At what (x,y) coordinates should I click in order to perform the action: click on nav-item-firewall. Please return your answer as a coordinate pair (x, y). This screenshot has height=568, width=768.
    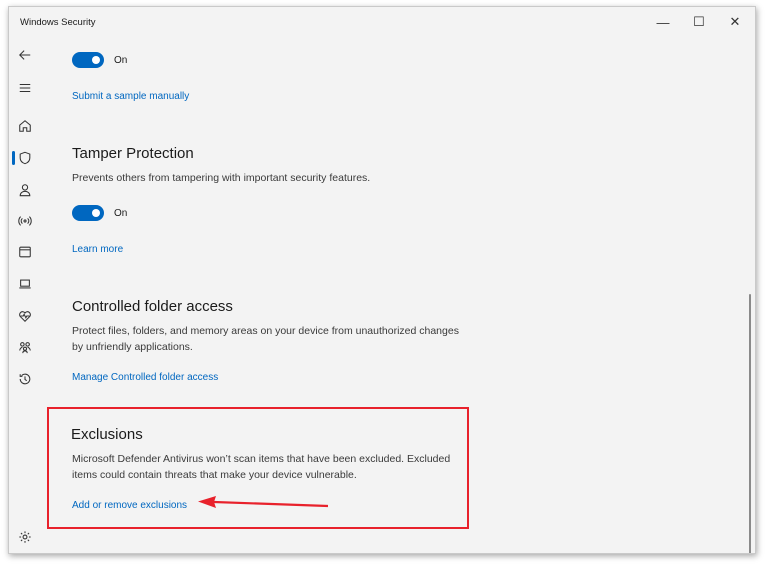
    Looking at the image, I should click on (25, 221).